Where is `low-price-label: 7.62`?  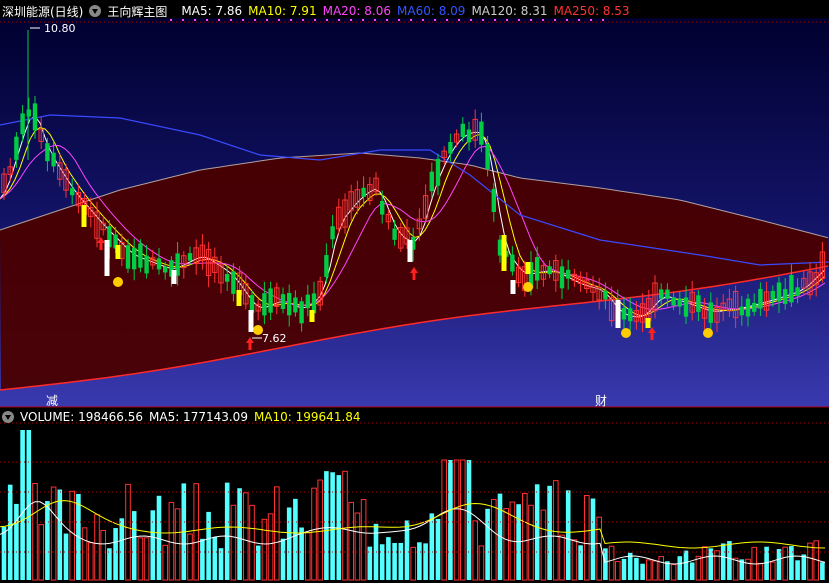
low-price-label: 7.62 is located at coordinates (274, 338).